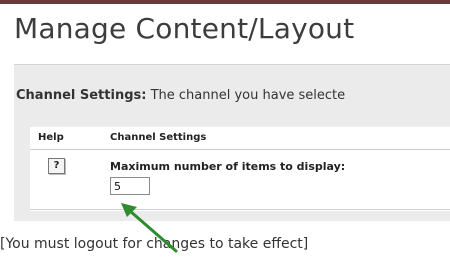 The image size is (450, 270). What do you see at coordinates (51, 137) in the screenshot?
I see `column-header-help: Help` at bounding box center [51, 137].